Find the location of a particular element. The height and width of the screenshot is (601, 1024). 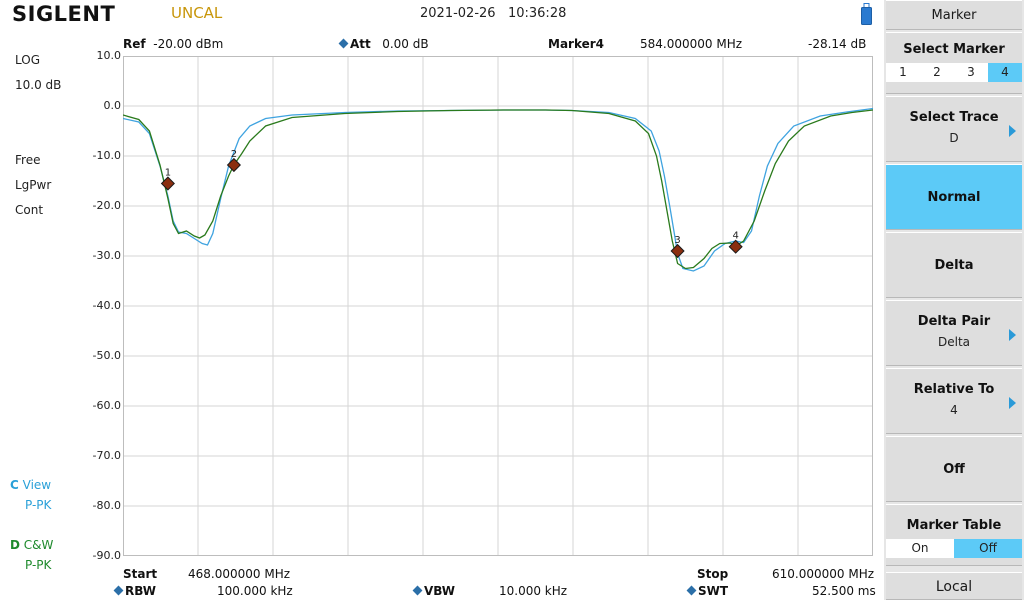

off-label: Off is located at coordinates (954, 469).